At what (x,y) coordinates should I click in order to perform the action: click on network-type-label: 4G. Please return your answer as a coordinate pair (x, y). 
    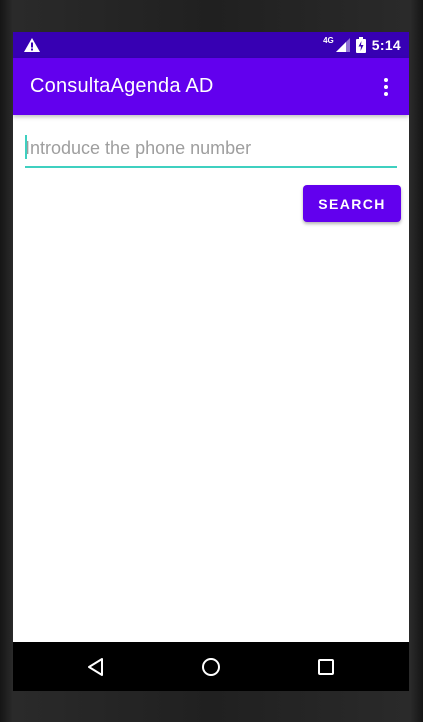
    Looking at the image, I should click on (328, 40).